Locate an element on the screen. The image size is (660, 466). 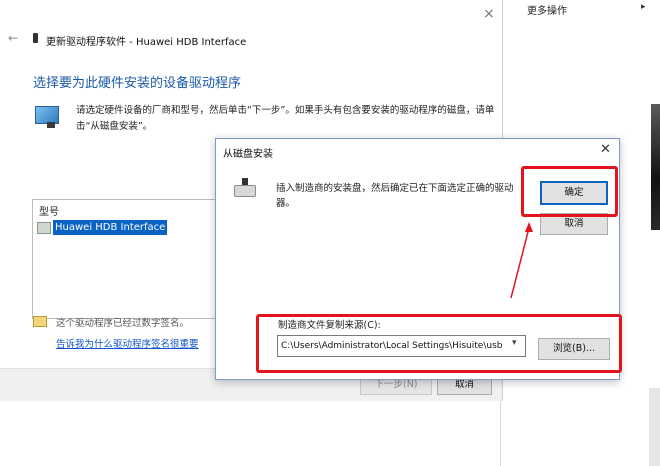
close-icon: × is located at coordinates (489, 14).